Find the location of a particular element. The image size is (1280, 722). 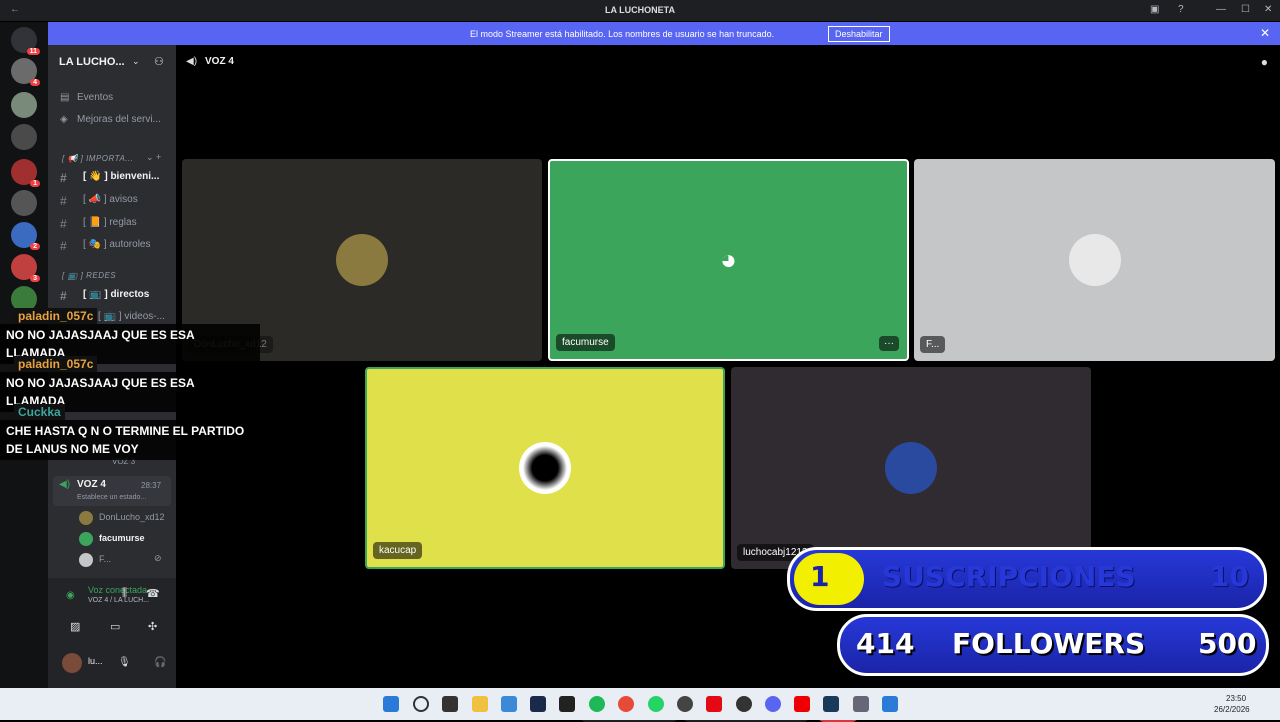

minimize-icon: — is located at coordinates (1221, 9).